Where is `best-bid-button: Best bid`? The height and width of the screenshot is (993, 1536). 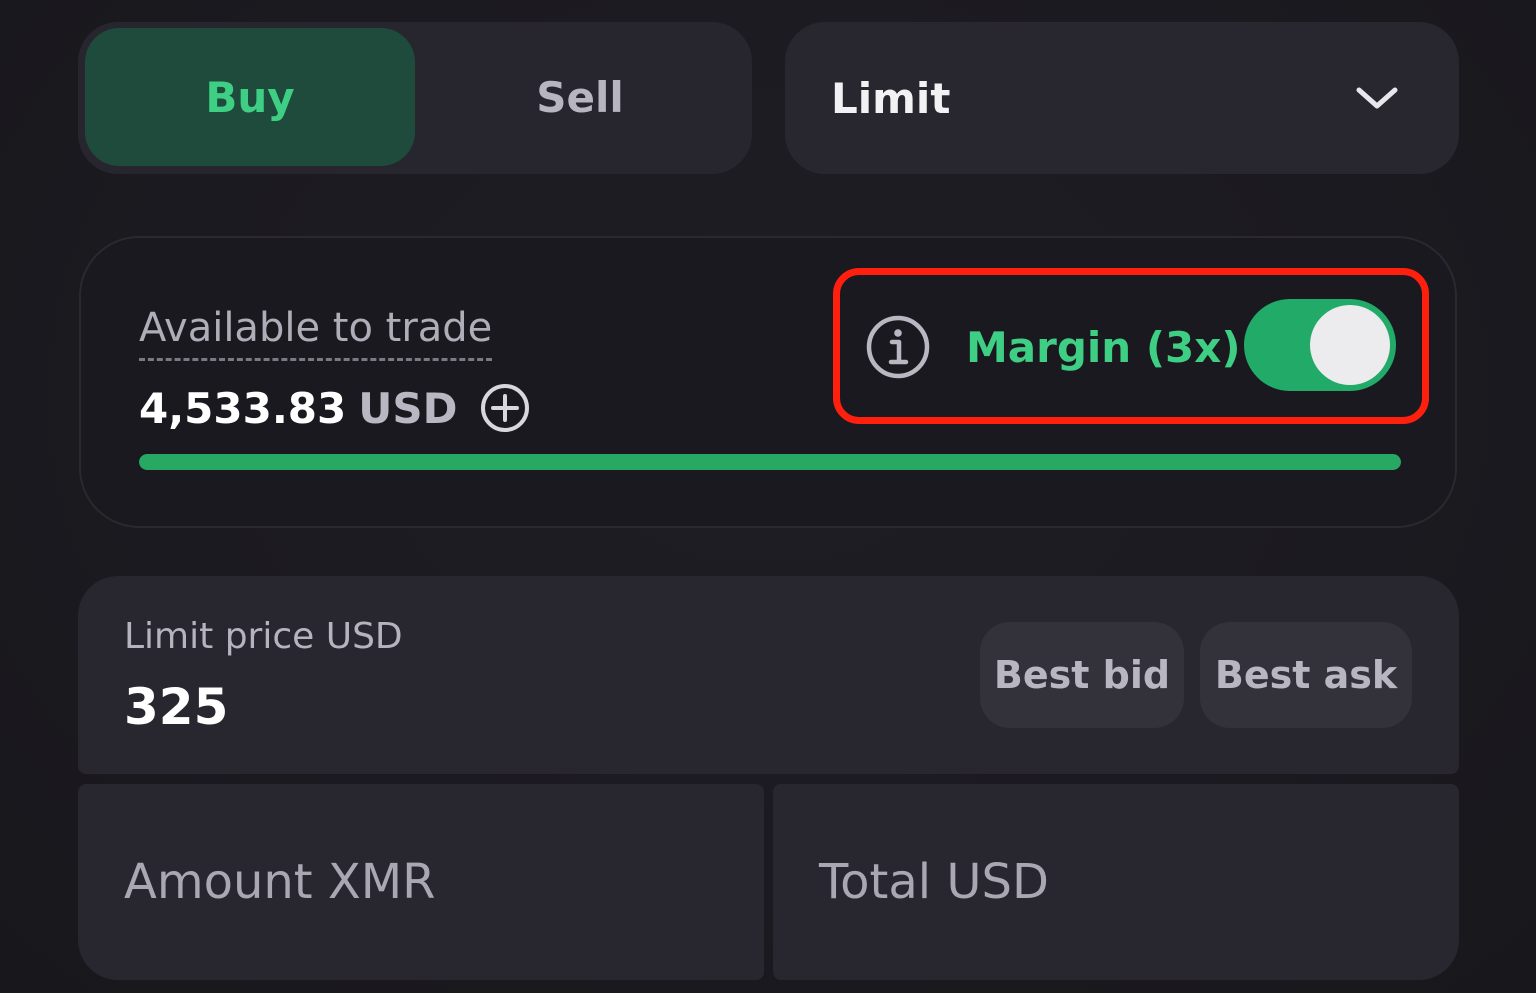 best-bid-button: Best bid is located at coordinates (1082, 675).